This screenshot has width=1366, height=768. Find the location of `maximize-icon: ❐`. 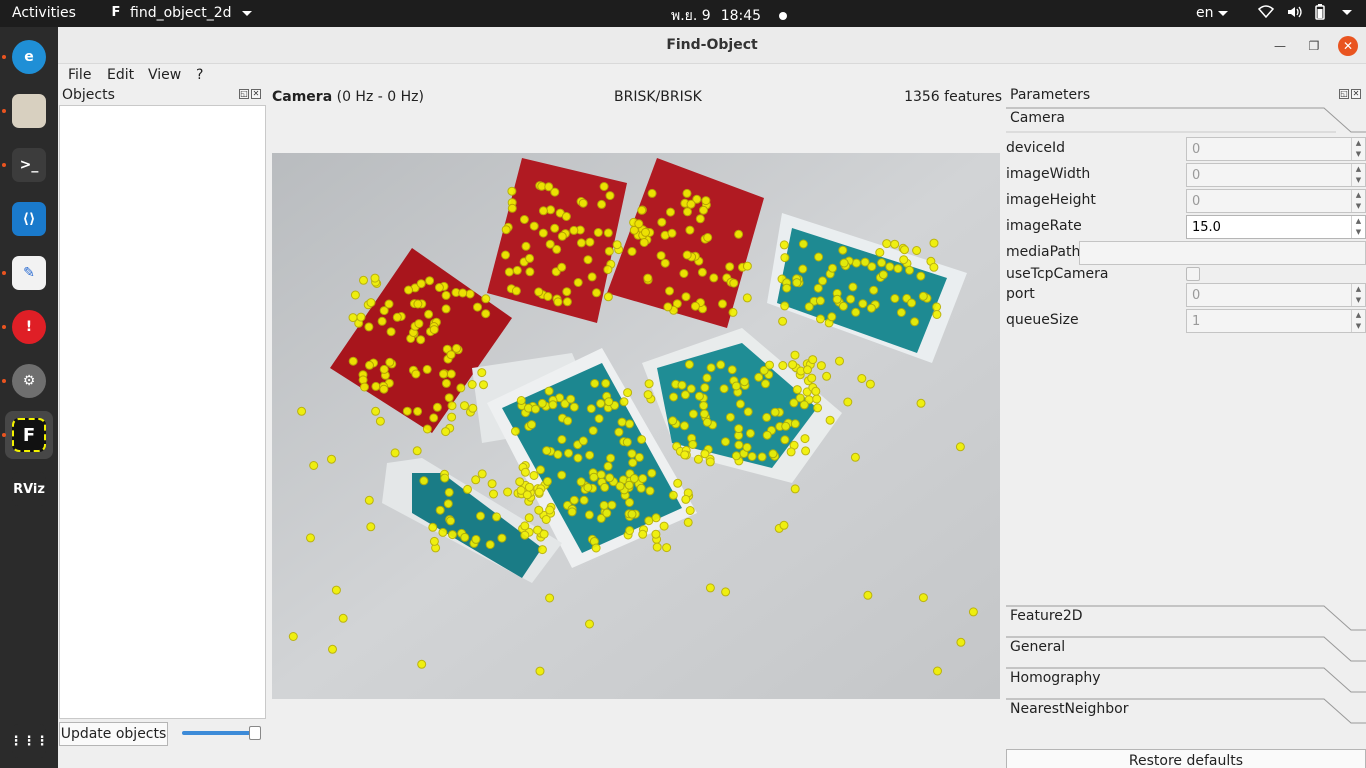

maximize-icon: ❐ is located at coordinates (1314, 46).